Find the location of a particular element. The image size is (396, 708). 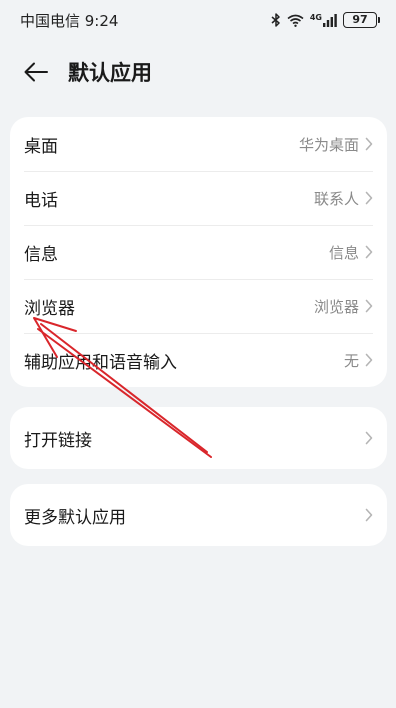

row-label: 电话 is located at coordinates (41, 200).